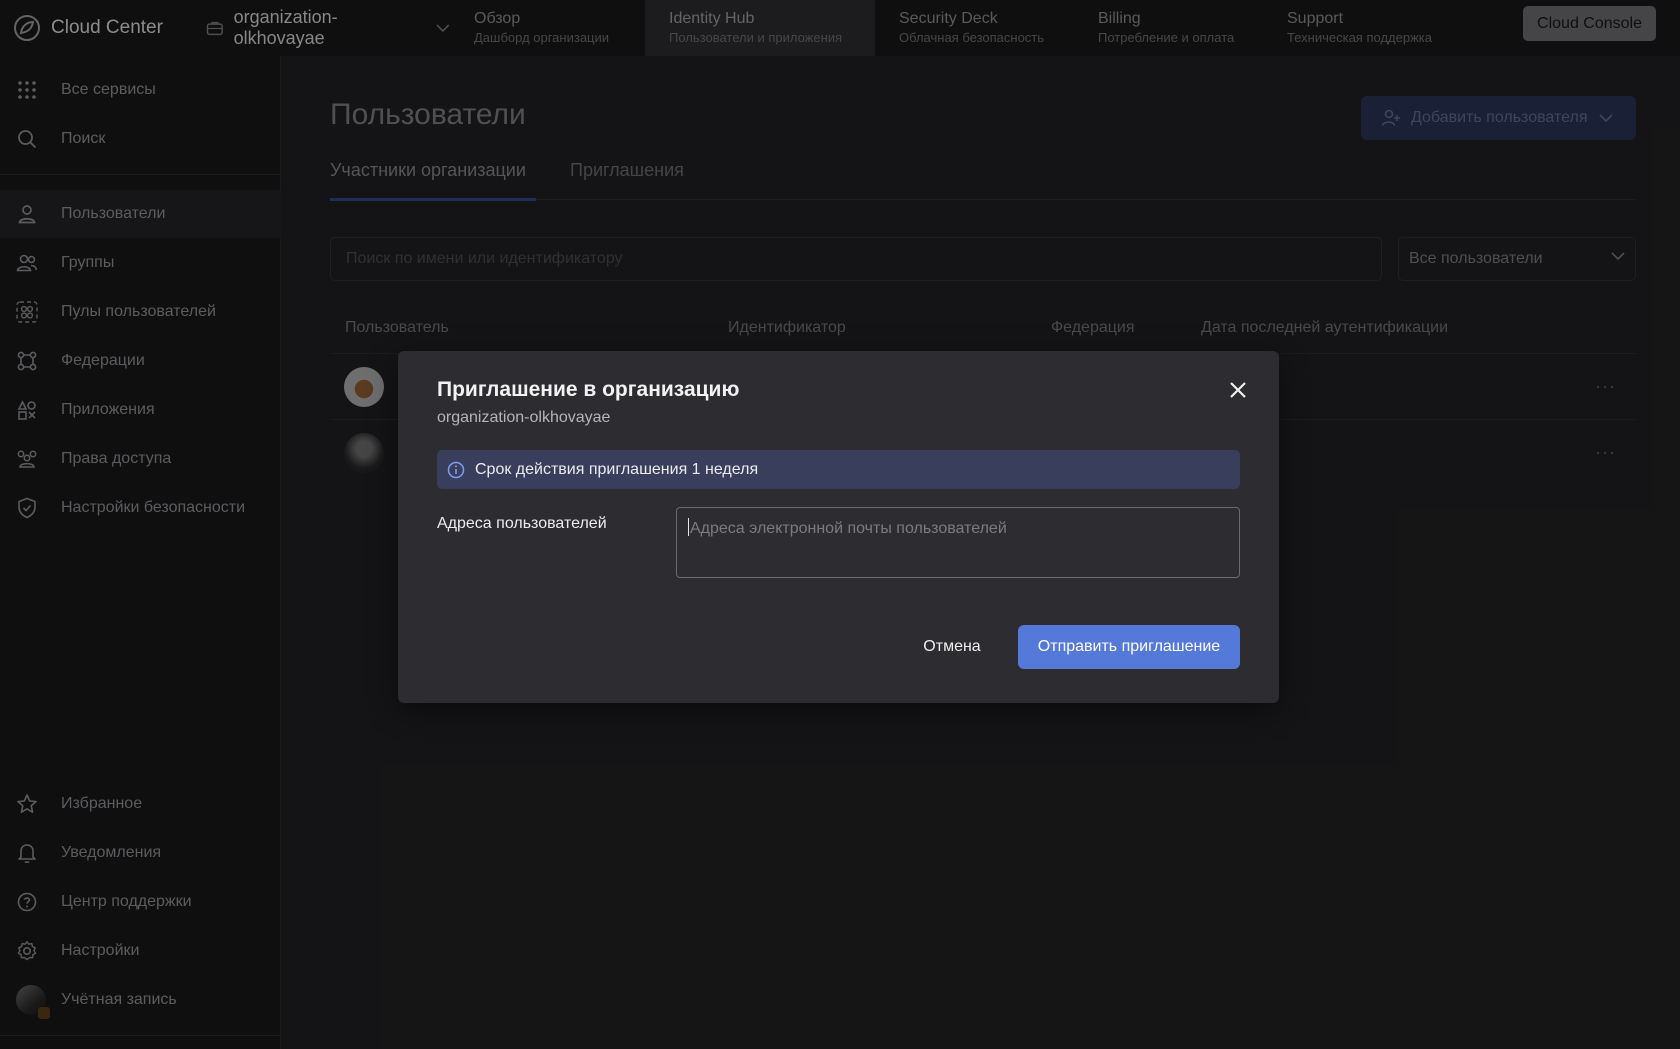  What do you see at coordinates (838, 469) in the screenshot?
I see `info-banner: Срок действия приглашения 1 неделя` at bounding box center [838, 469].